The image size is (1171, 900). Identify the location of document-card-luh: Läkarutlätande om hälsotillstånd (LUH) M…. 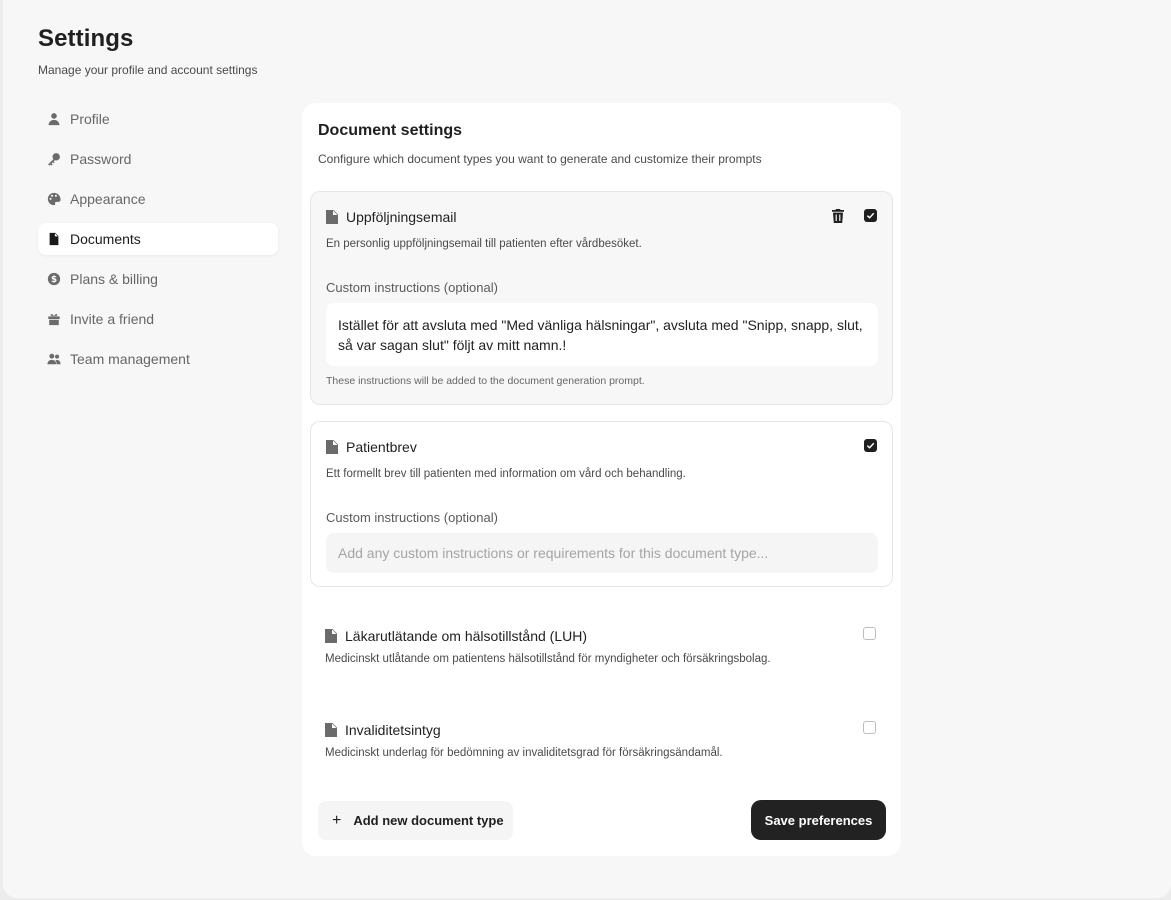
(601, 646).